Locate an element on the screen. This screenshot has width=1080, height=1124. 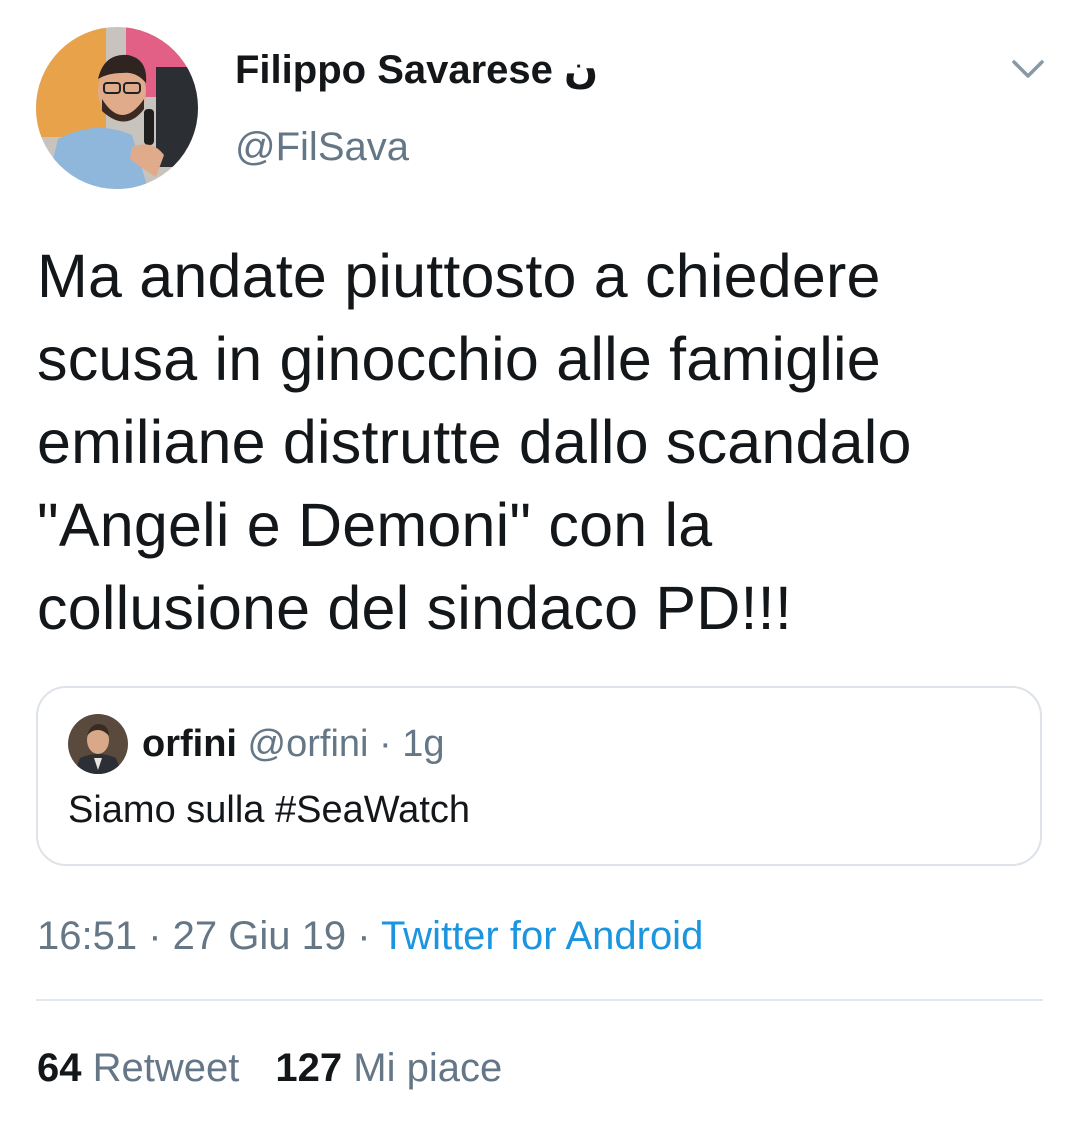
quoted-author-handle: @orfini is located at coordinates (308, 744).